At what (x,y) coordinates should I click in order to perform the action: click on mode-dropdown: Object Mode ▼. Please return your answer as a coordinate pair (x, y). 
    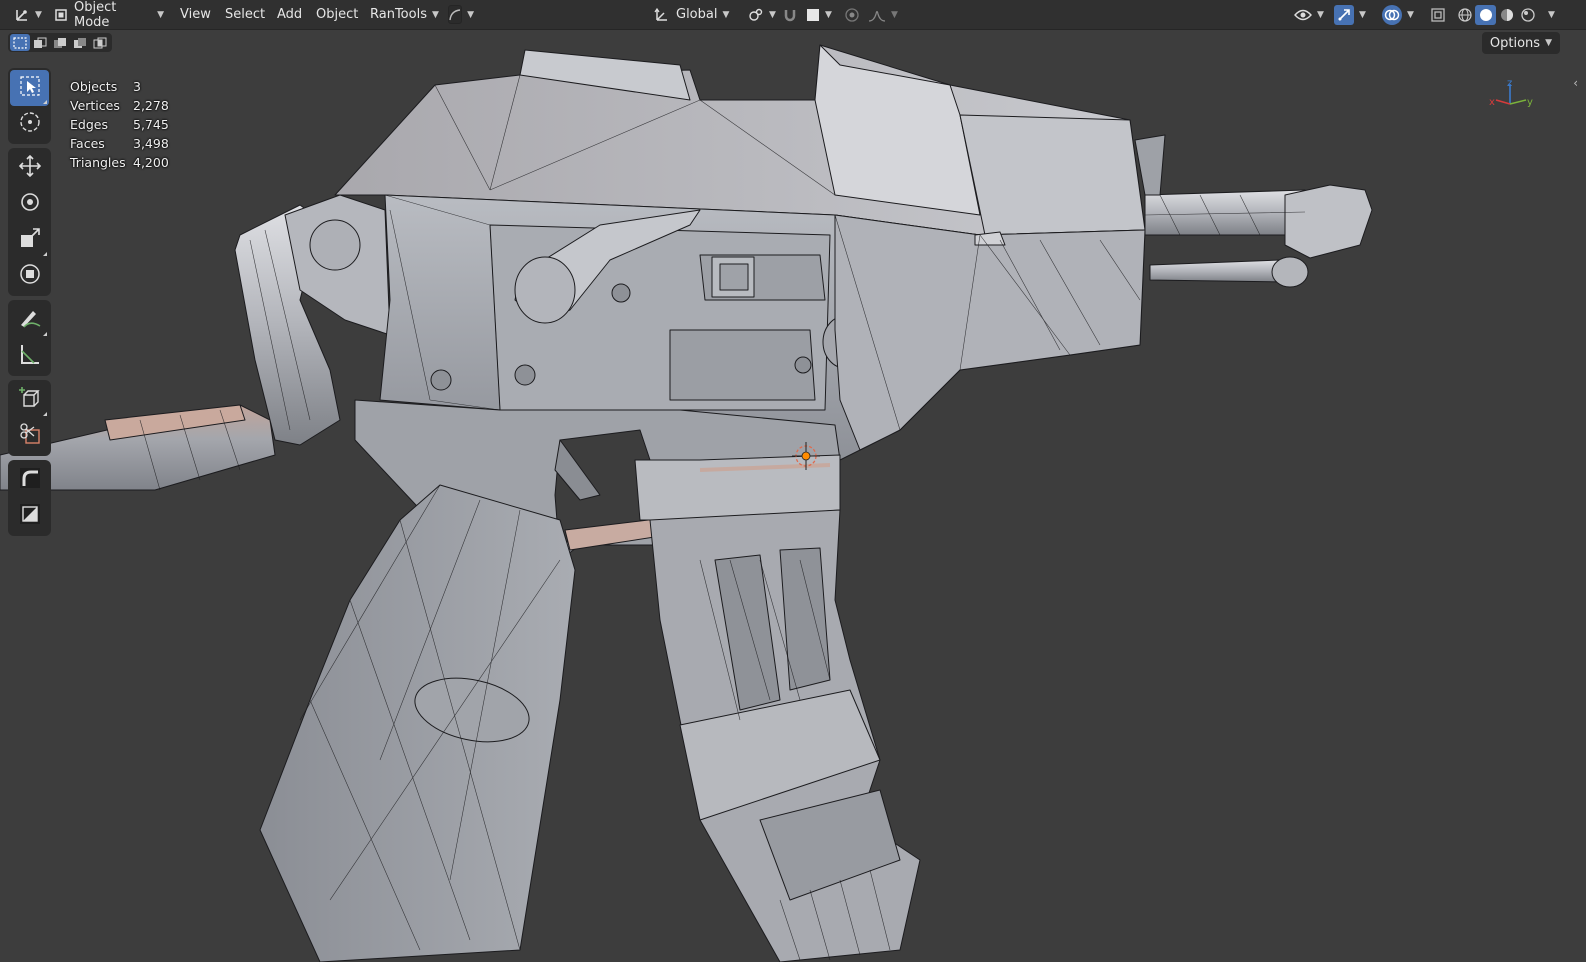
    Looking at the image, I should click on (109, 15).